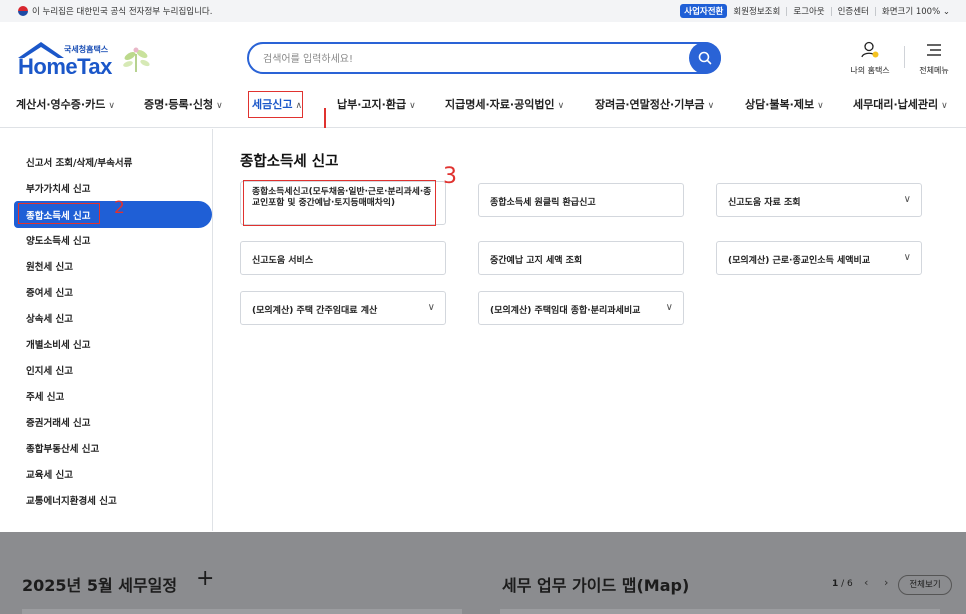  What do you see at coordinates (473, 59) in the screenshot?
I see `search-input` at bounding box center [473, 59].